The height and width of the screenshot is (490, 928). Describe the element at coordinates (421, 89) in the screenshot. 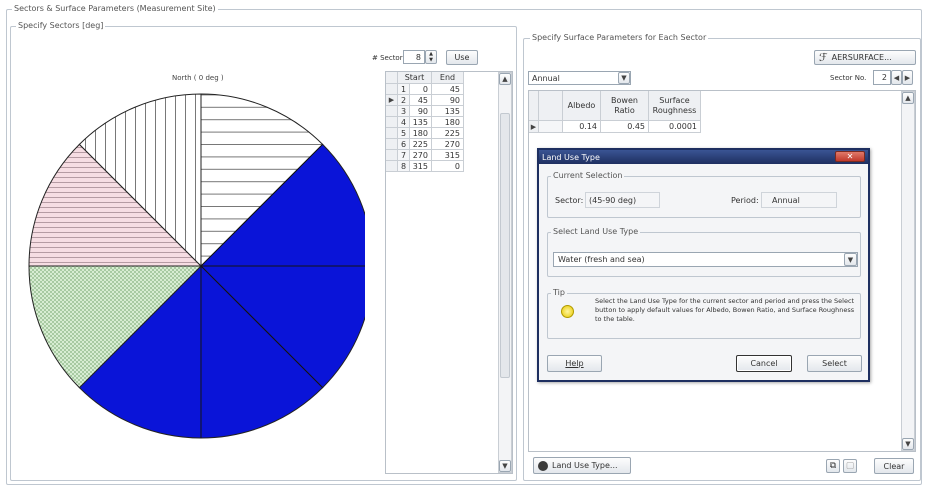

I see `table-cell-start: 0` at that location.